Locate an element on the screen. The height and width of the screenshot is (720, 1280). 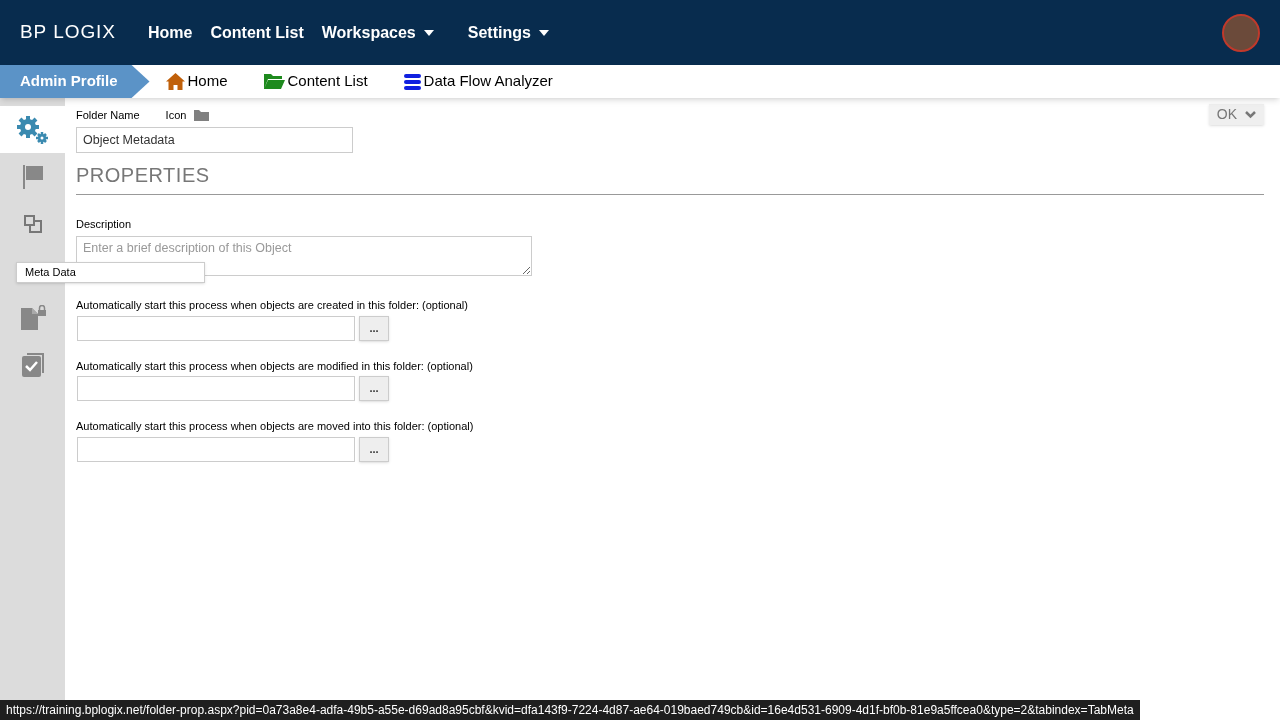
tooltip: Meta Data is located at coordinates (110, 272).